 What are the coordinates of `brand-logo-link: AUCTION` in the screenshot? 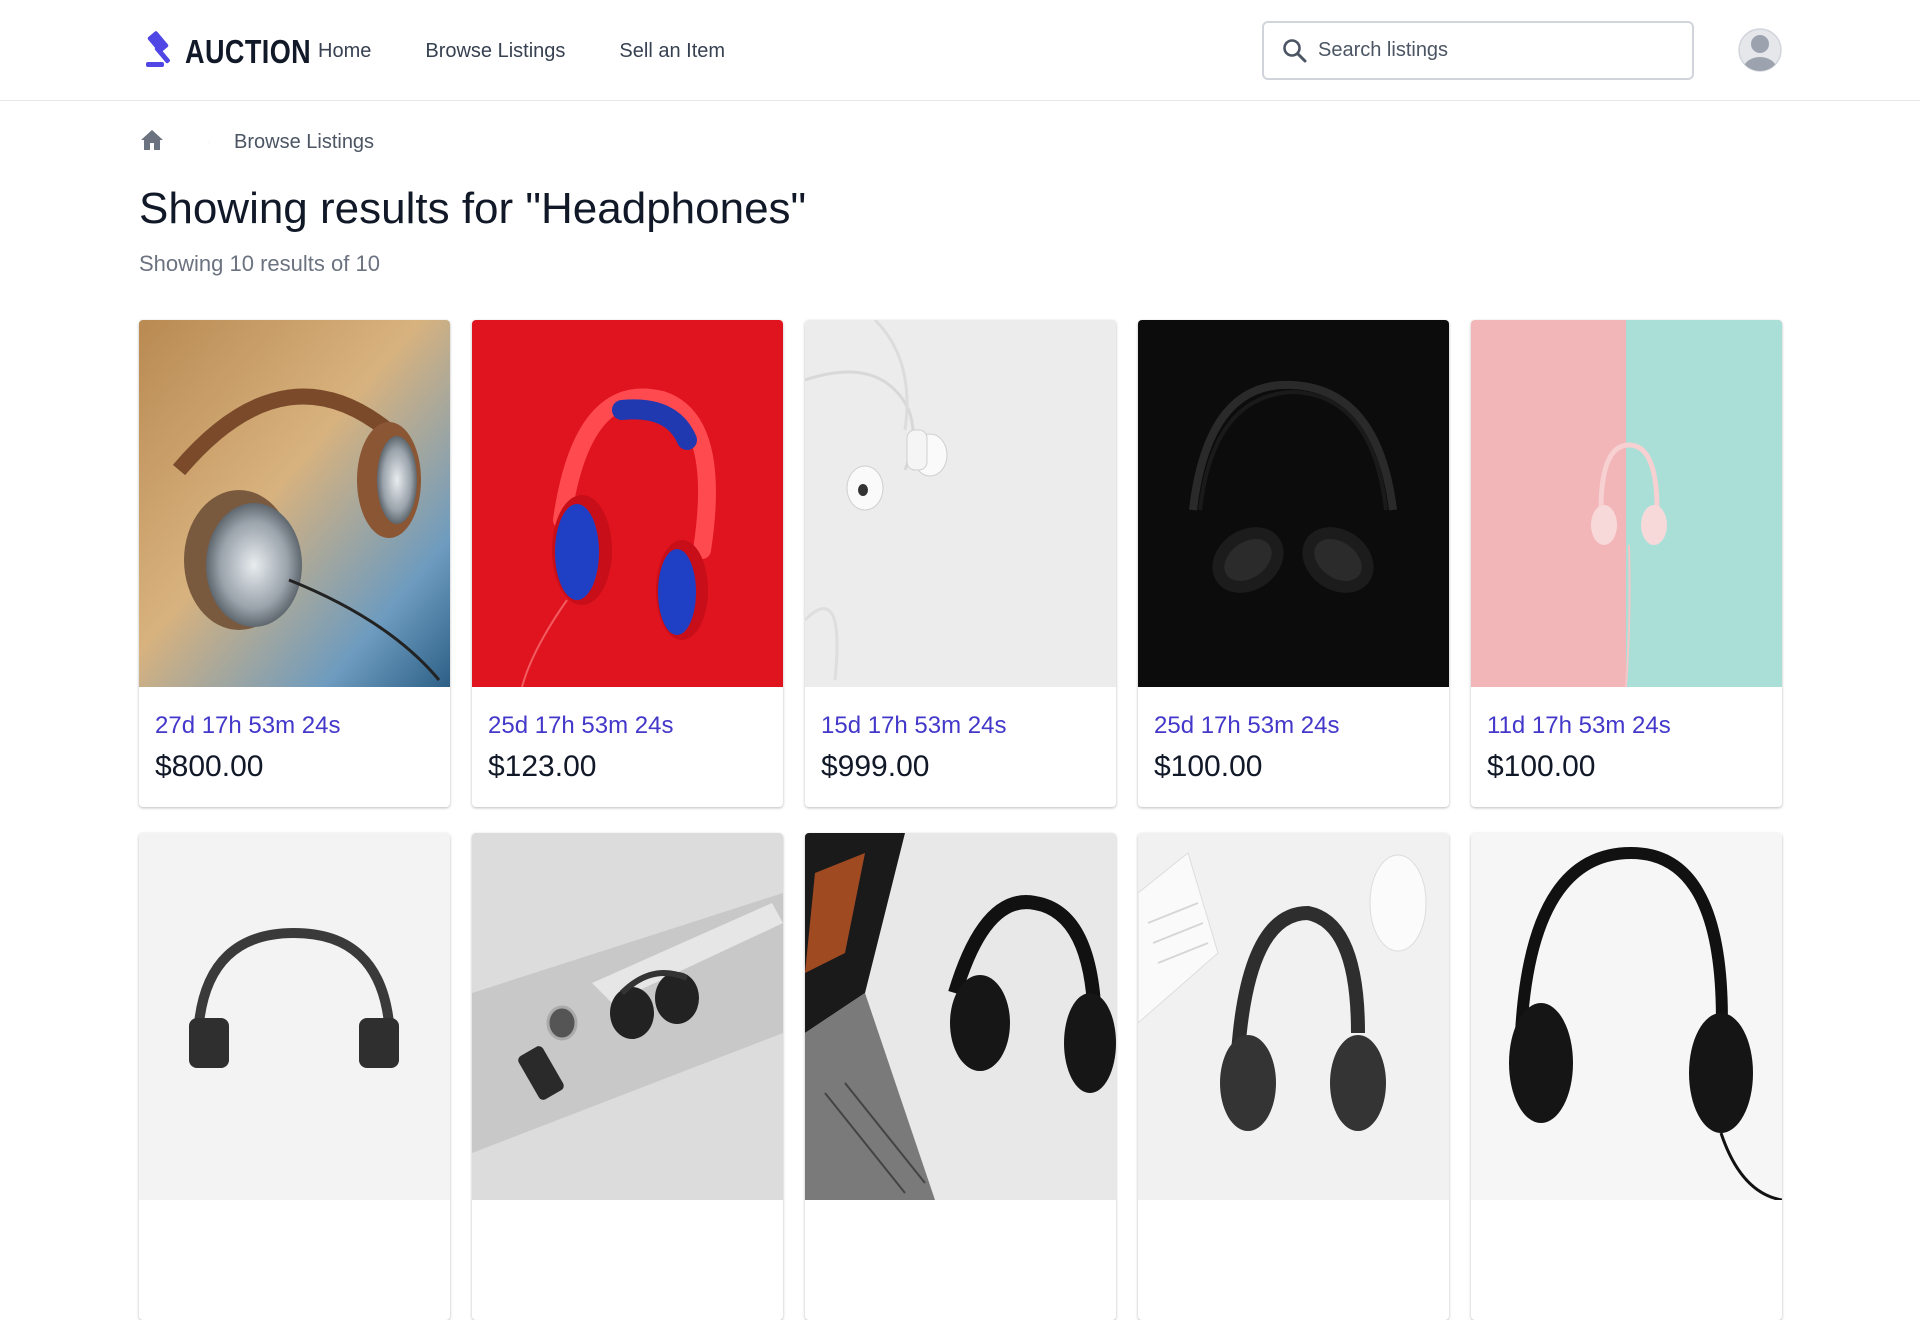 It's located at (241, 51).